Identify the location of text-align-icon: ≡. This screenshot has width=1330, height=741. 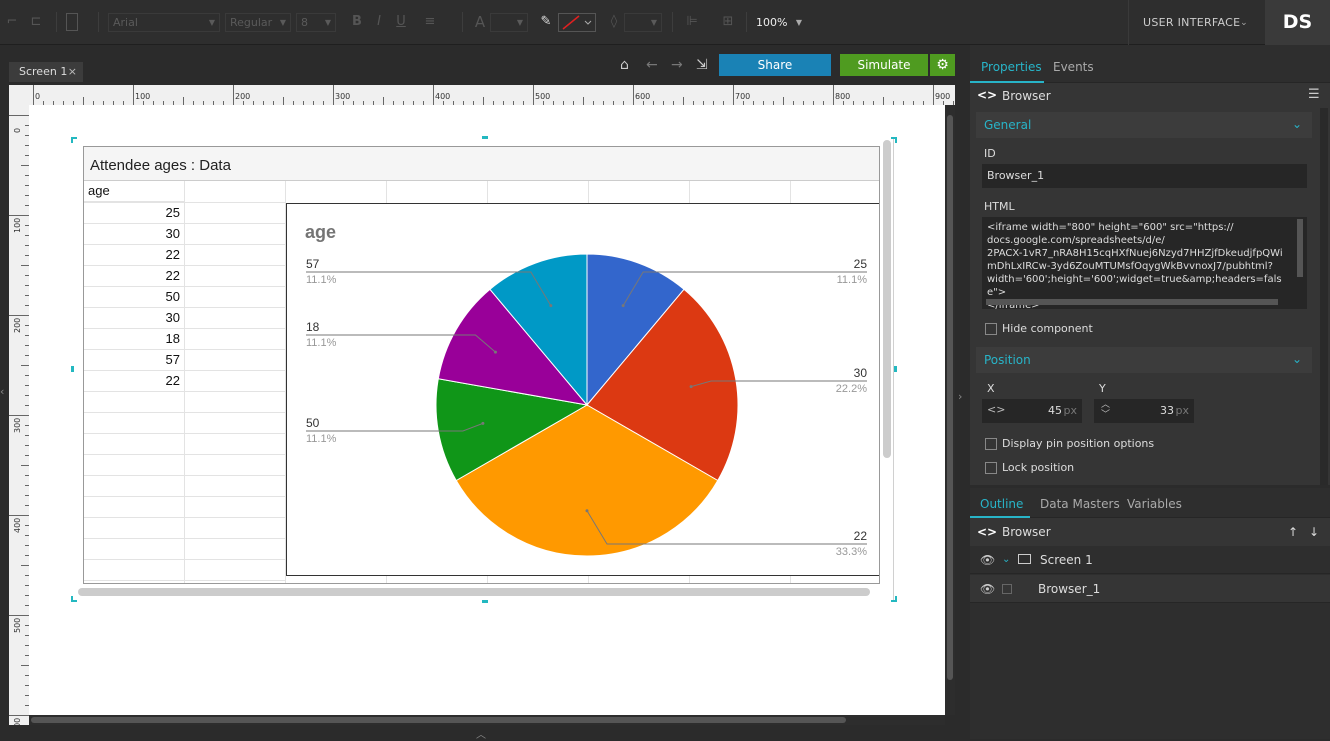
(430, 22).